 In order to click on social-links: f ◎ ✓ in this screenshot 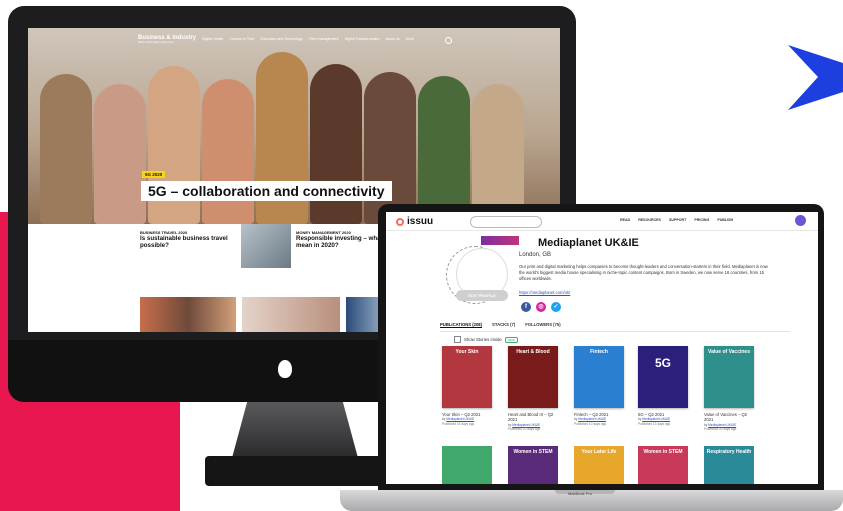, I will do `click(541, 307)`.